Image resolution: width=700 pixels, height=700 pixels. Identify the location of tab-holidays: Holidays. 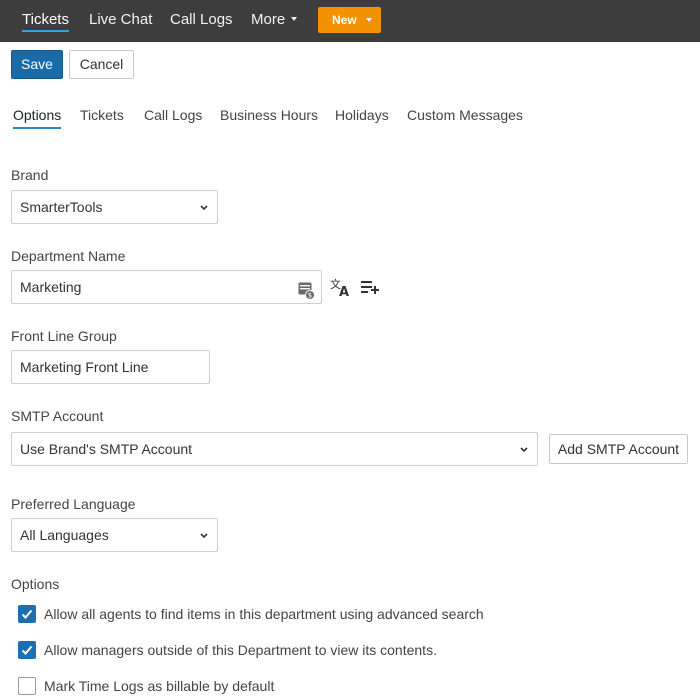
(362, 115).